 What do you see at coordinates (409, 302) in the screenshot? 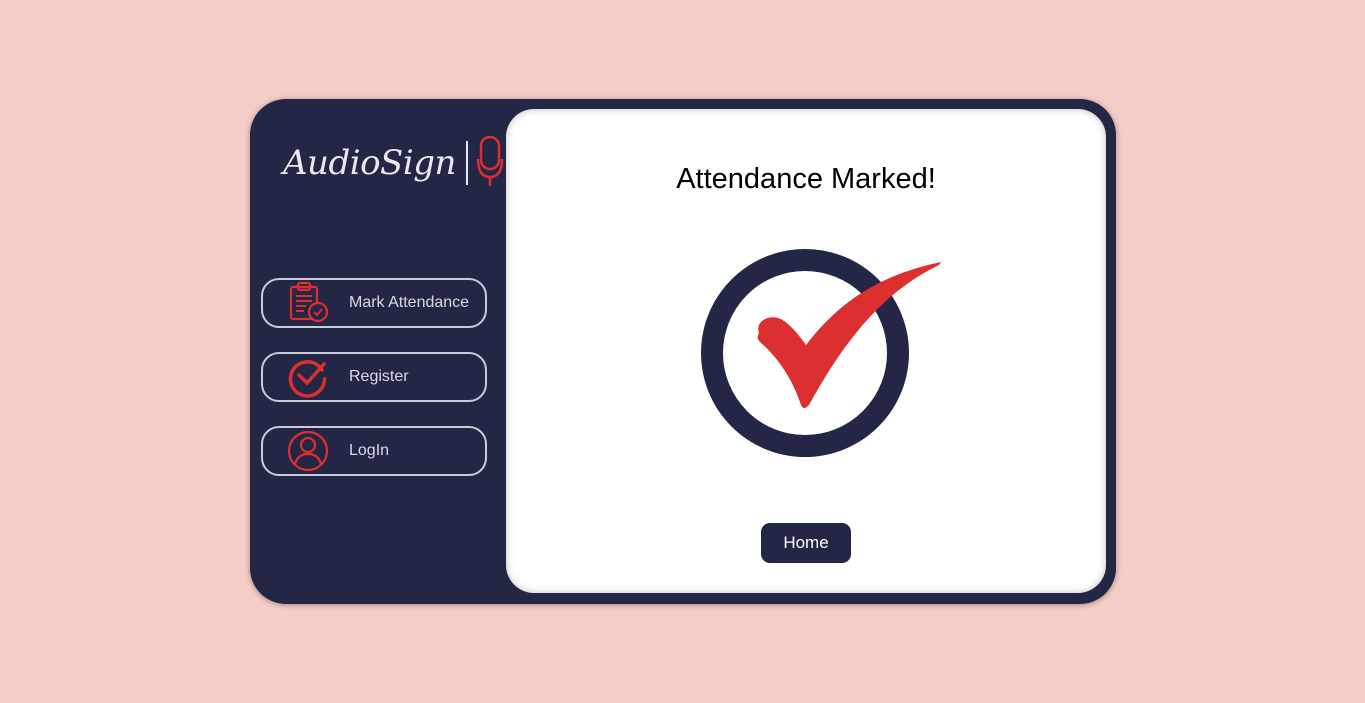
I see `sidebar-item-label: Mark Attendance` at bounding box center [409, 302].